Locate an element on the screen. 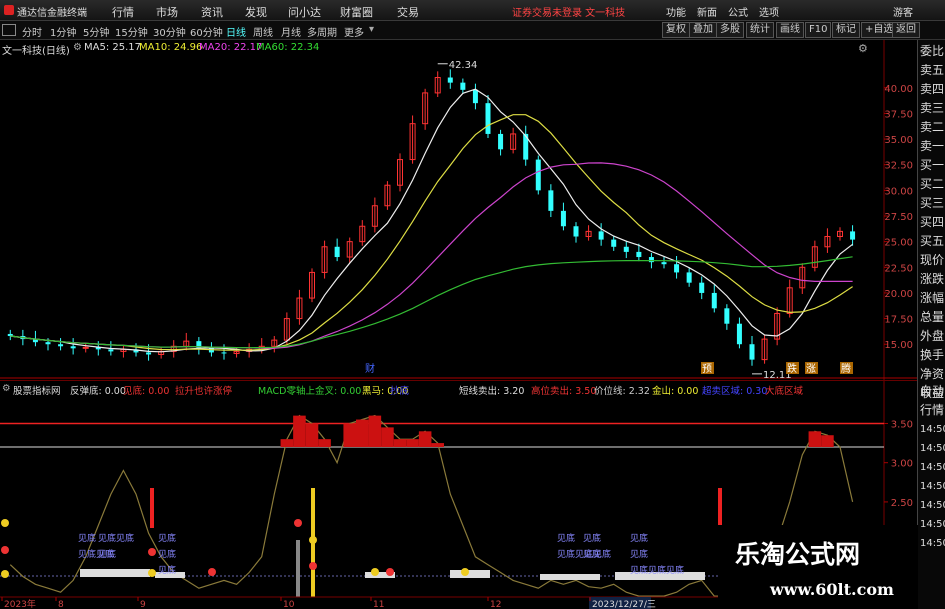 The image size is (945, 609). sidebar-field-label: 换手 is located at coordinates (932, 355).